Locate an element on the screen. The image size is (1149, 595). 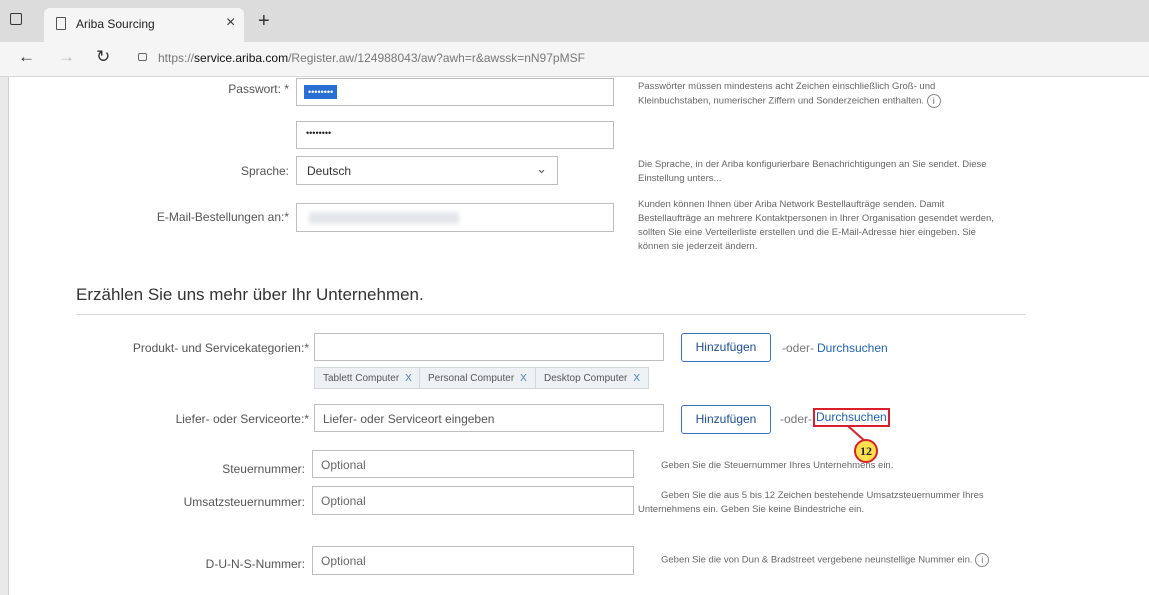
back-icon: ← is located at coordinates (26, 57).